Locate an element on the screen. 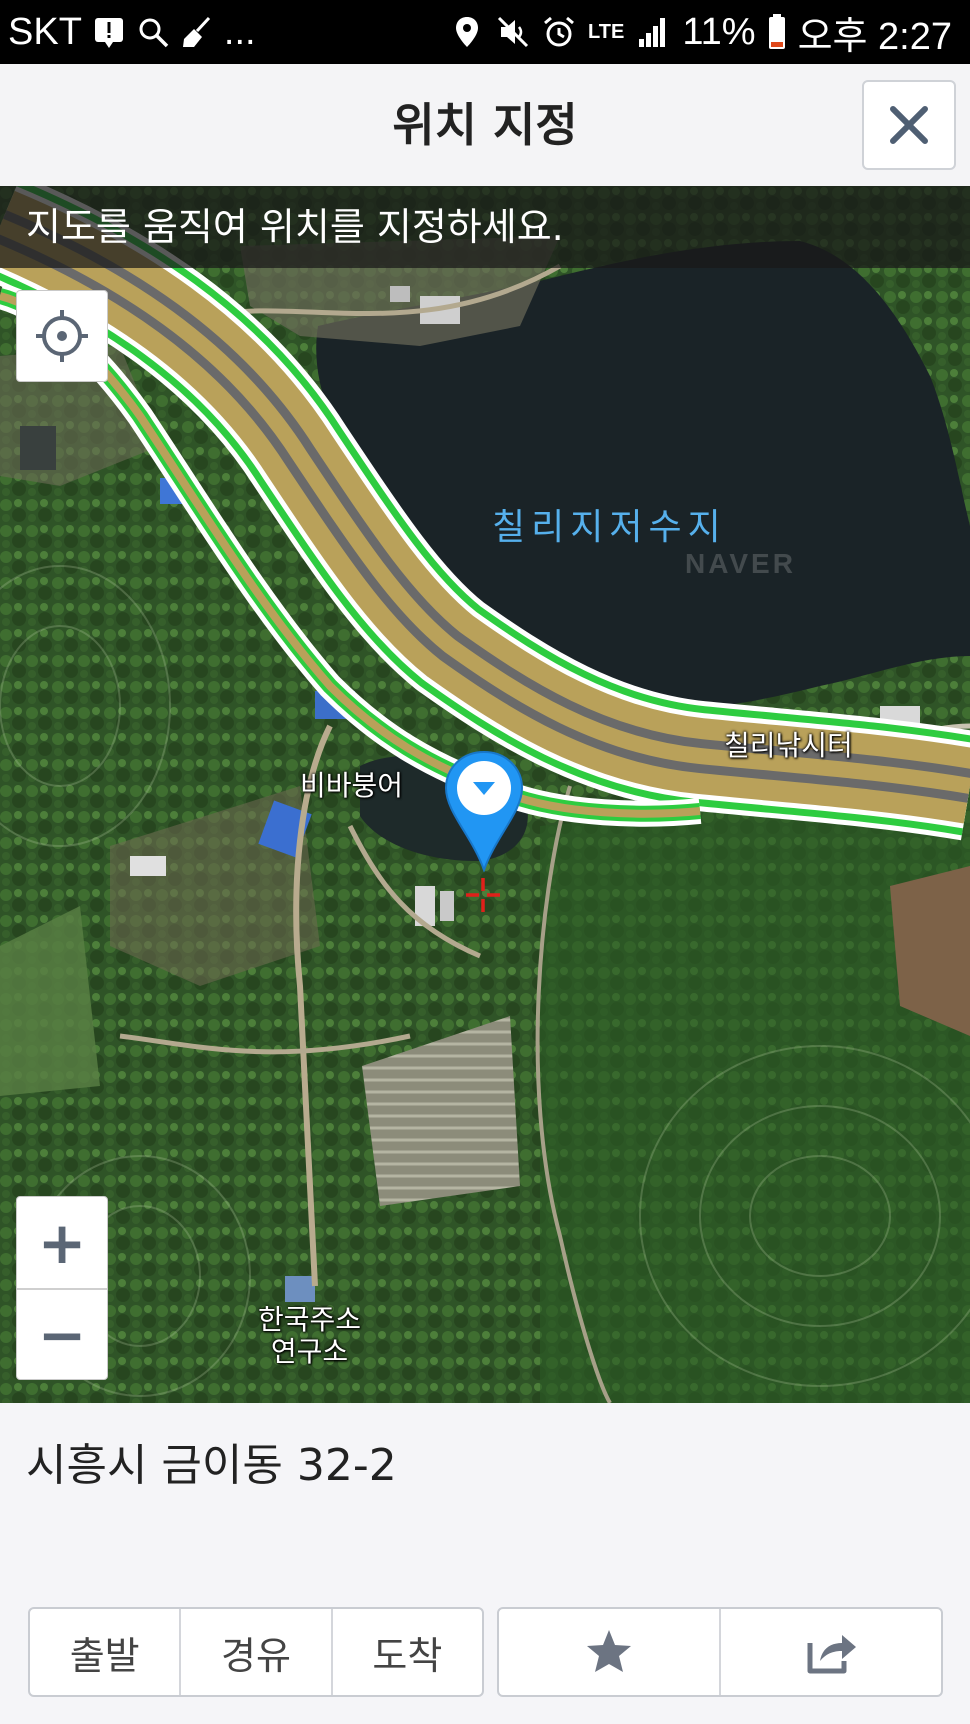  route-button-group: 출발 경유 도착 is located at coordinates (256, 1652).